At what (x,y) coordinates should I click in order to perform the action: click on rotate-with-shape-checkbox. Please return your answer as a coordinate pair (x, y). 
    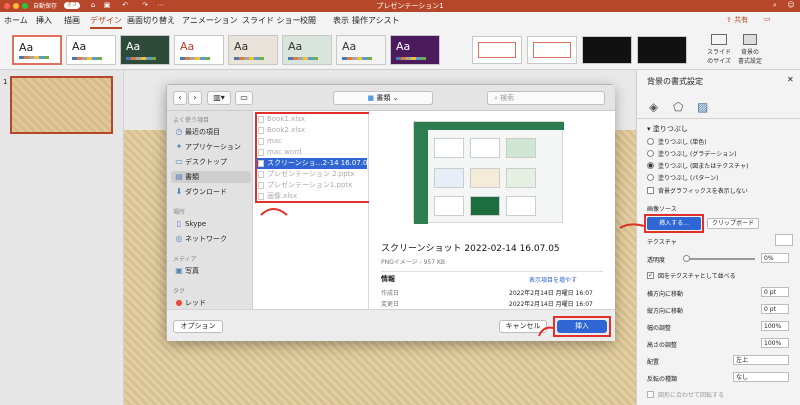
    Looking at the image, I should click on (650, 394).